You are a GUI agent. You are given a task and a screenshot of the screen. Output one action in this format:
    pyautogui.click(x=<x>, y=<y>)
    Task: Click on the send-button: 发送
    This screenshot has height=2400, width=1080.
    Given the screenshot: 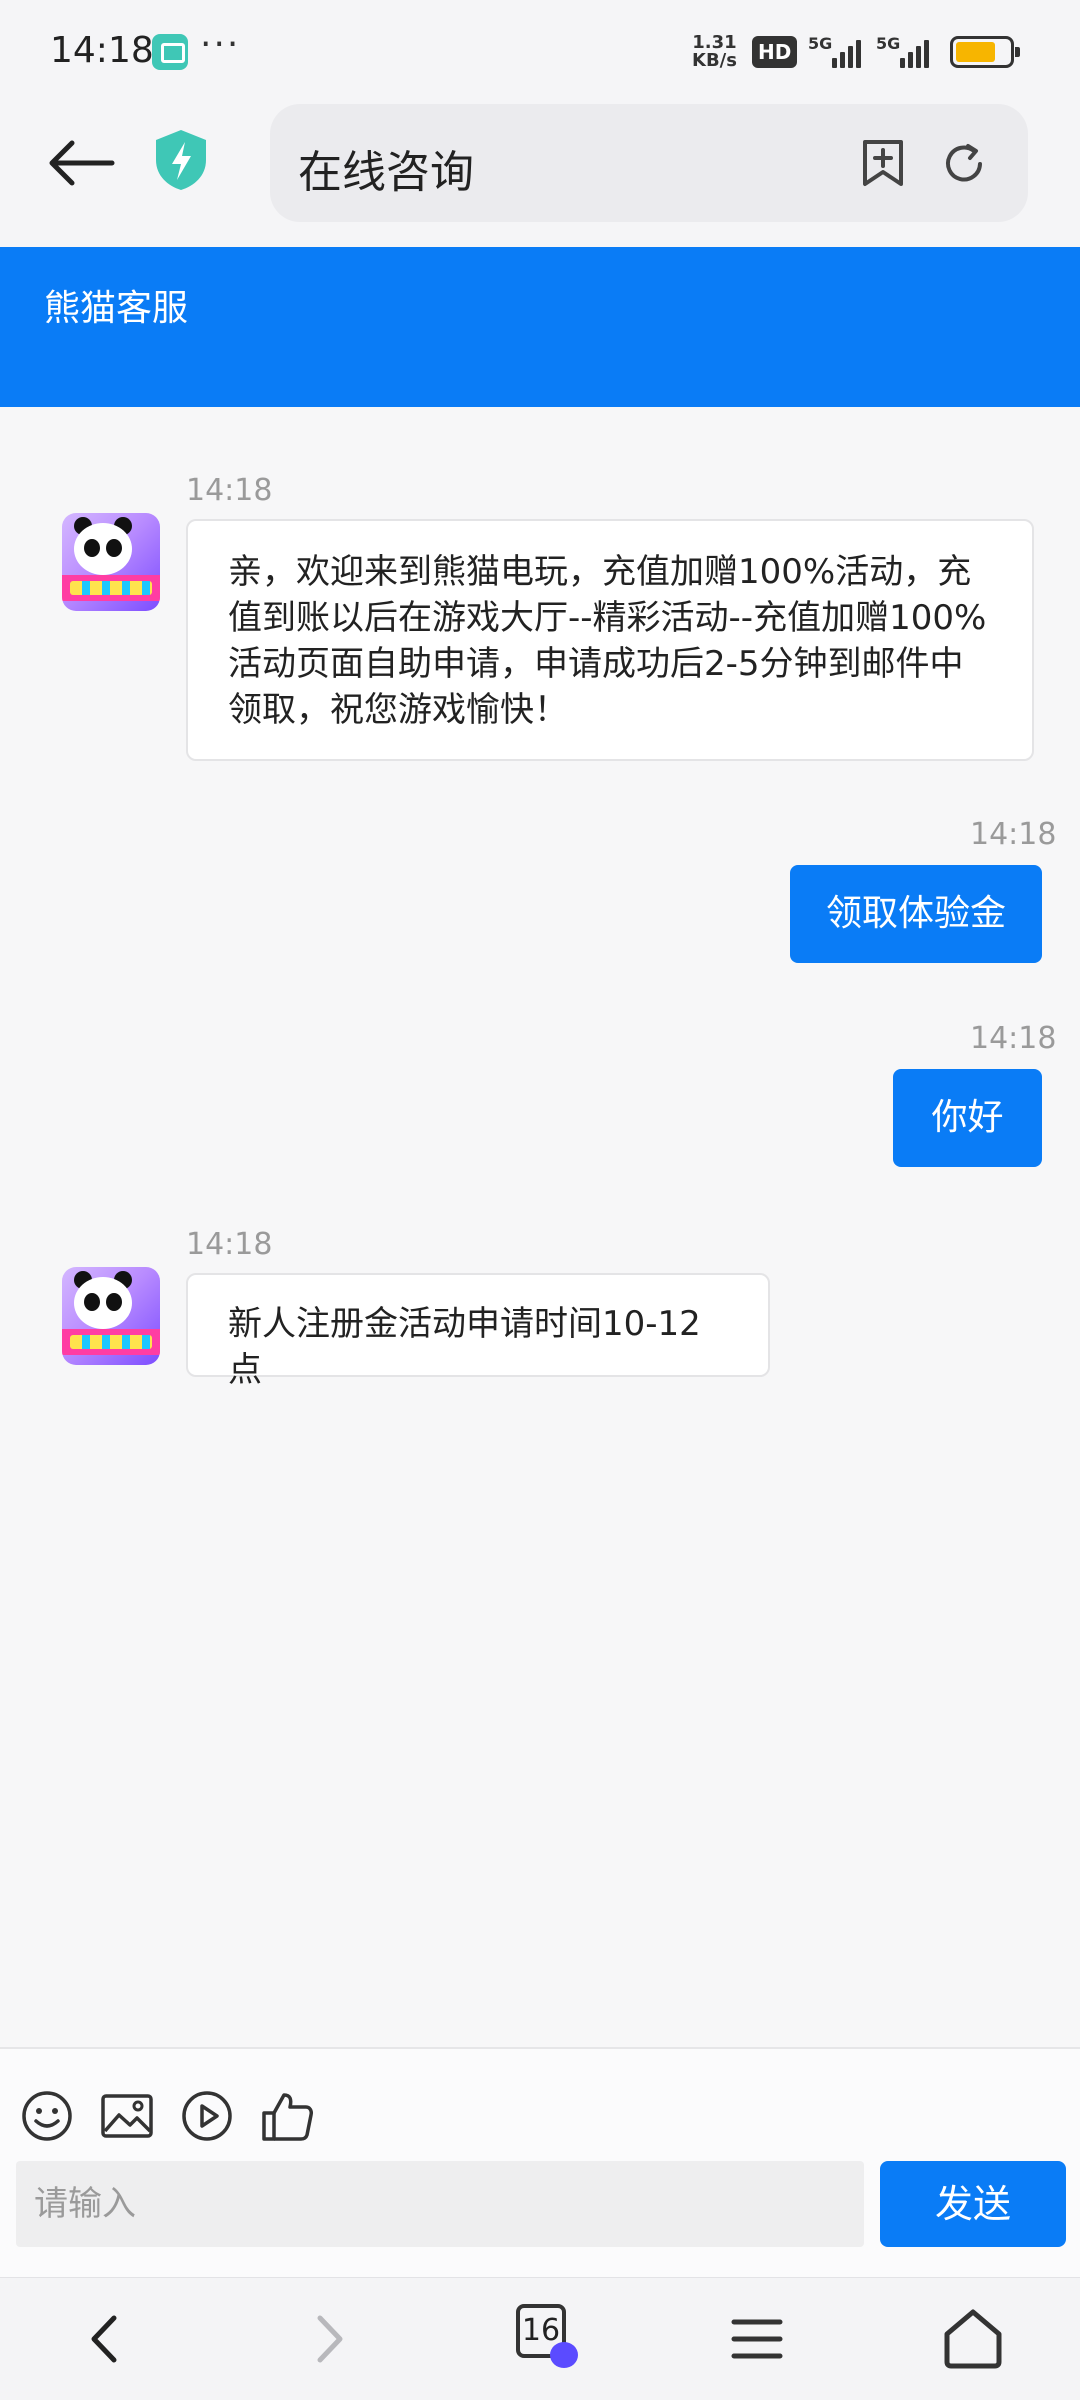 What is the action you would take?
    pyautogui.click(x=973, y=2204)
    